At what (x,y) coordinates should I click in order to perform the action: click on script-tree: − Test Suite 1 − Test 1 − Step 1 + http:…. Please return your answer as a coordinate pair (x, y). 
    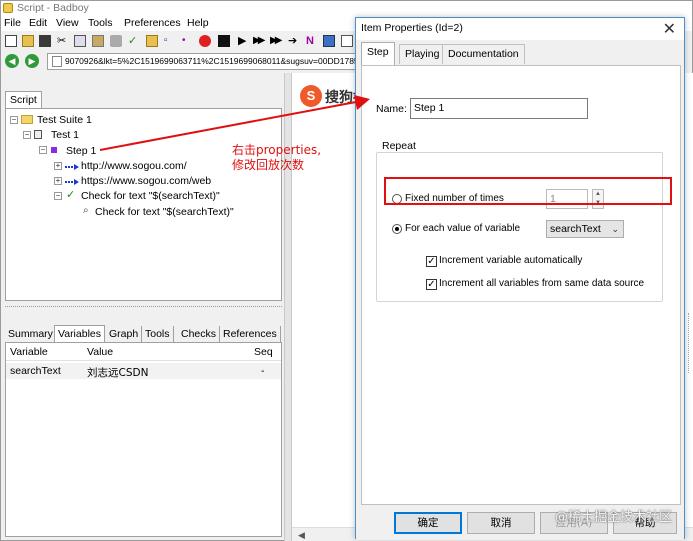
    Looking at the image, I should click on (143, 204).